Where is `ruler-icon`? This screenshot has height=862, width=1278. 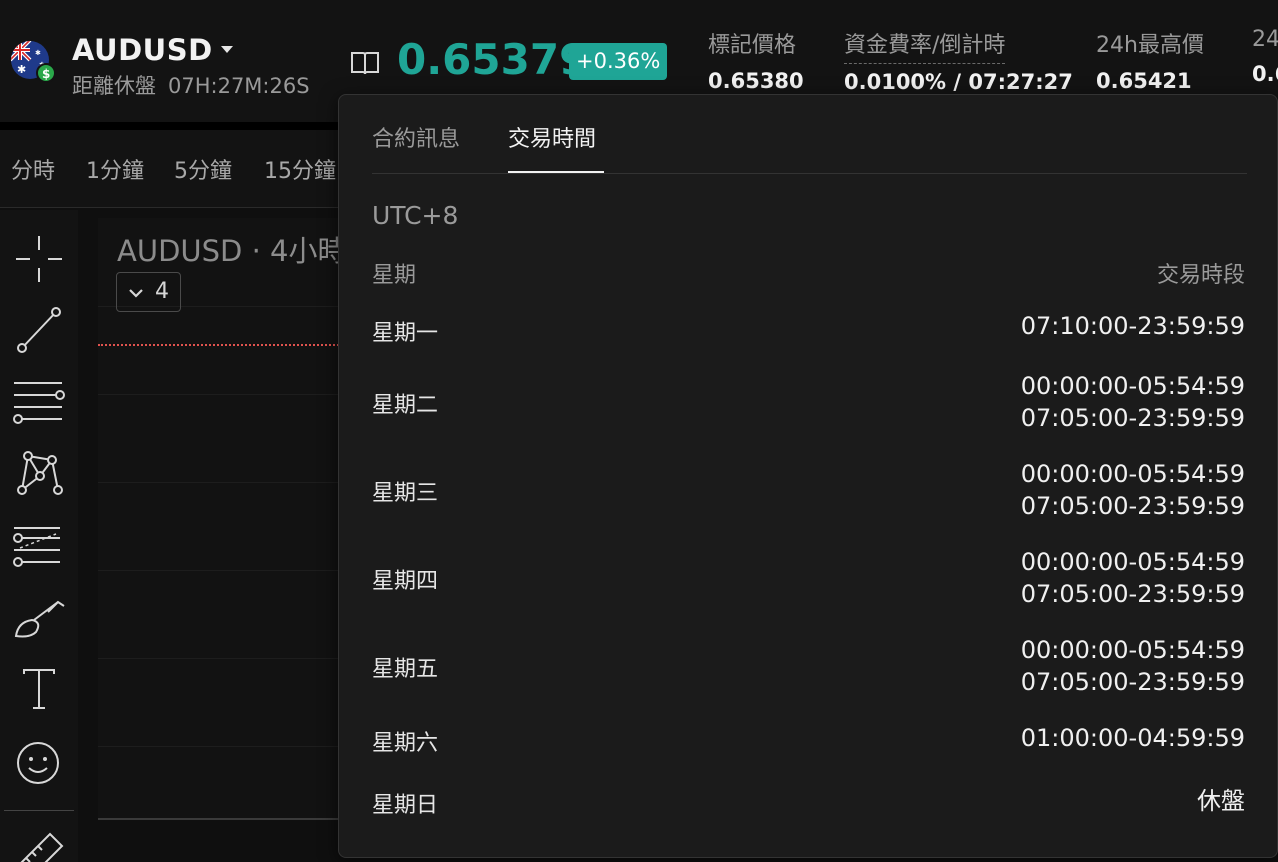 ruler-icon is located at coordinates (42, 847).